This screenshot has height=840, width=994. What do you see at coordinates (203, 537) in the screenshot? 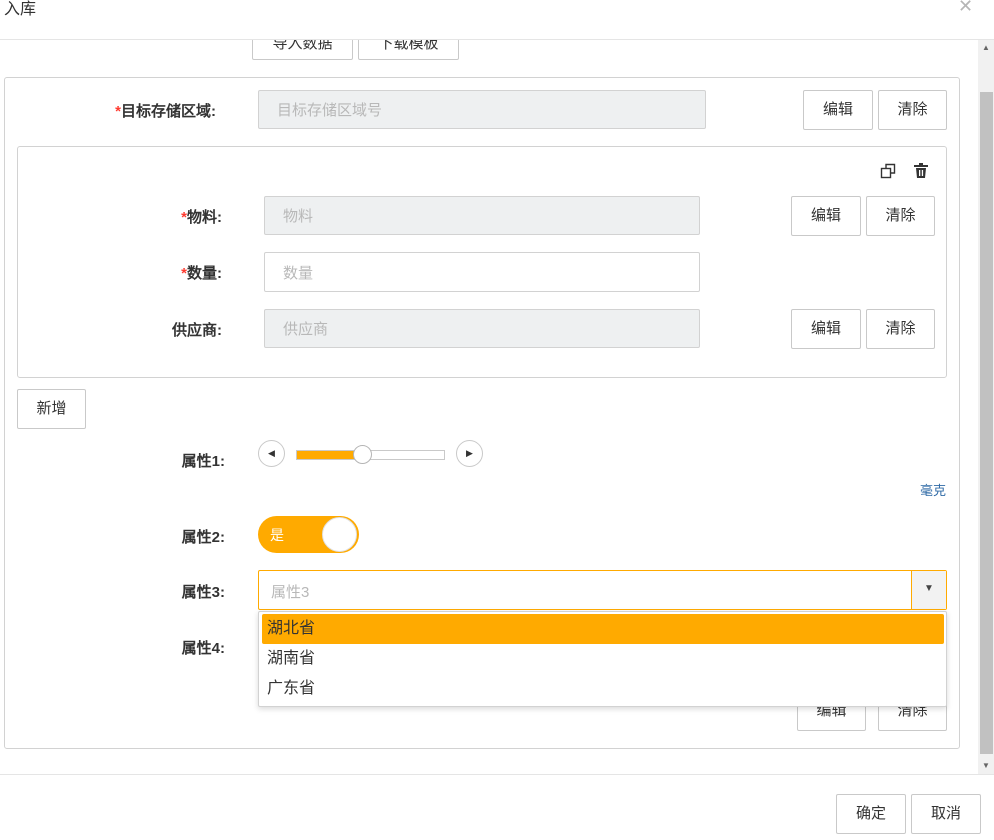
I see `attr2-label: 属性2:` at bounding box center [203, 537].